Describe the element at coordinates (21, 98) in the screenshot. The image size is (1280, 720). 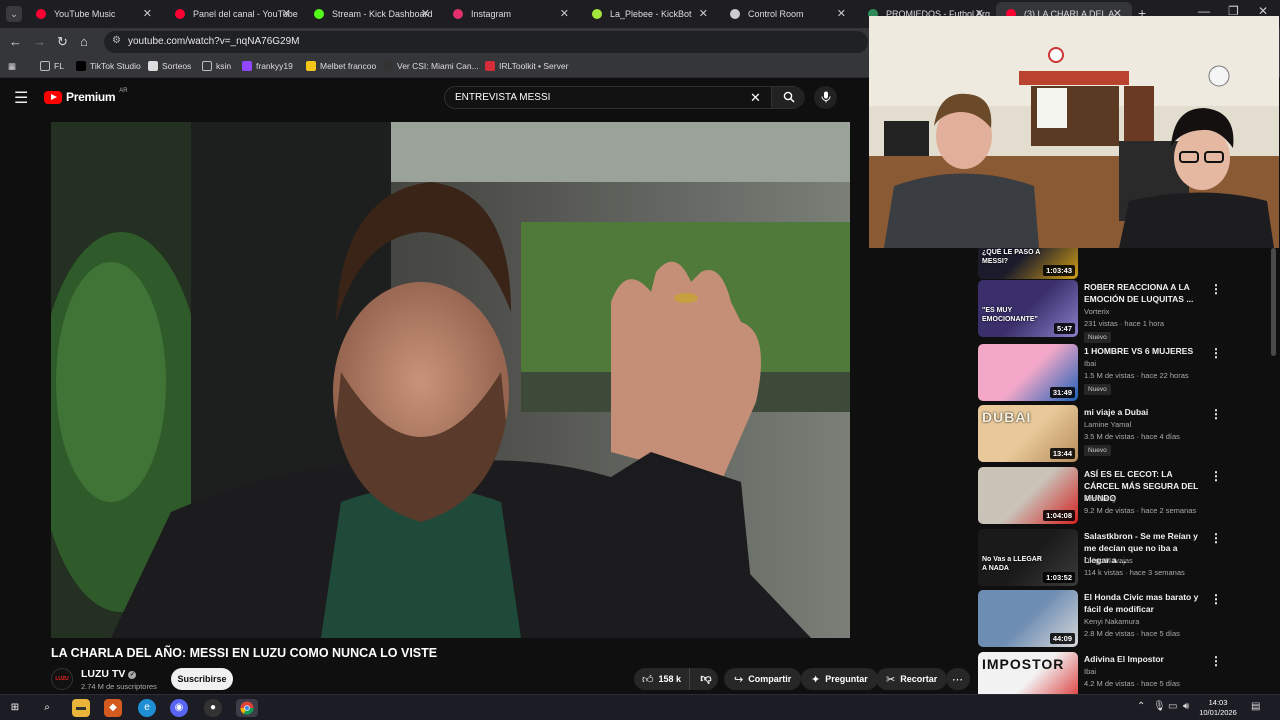
I see `menu-icon: ☰` at that location.